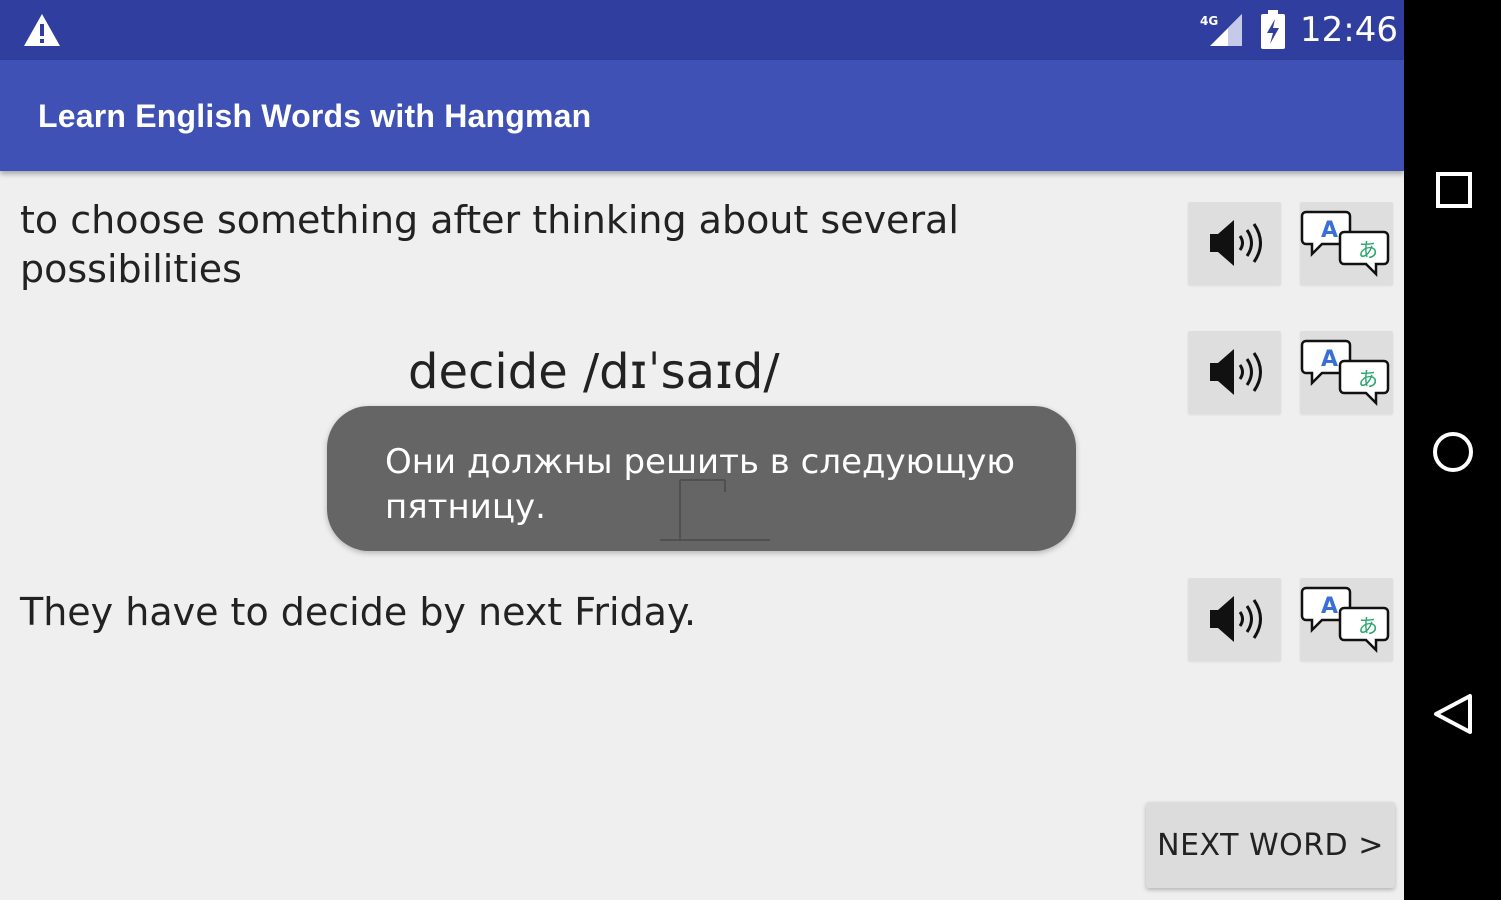 The width and height of the screenshot is (1501, 900). I want to click on navigation-bar, so click(1452, 450).